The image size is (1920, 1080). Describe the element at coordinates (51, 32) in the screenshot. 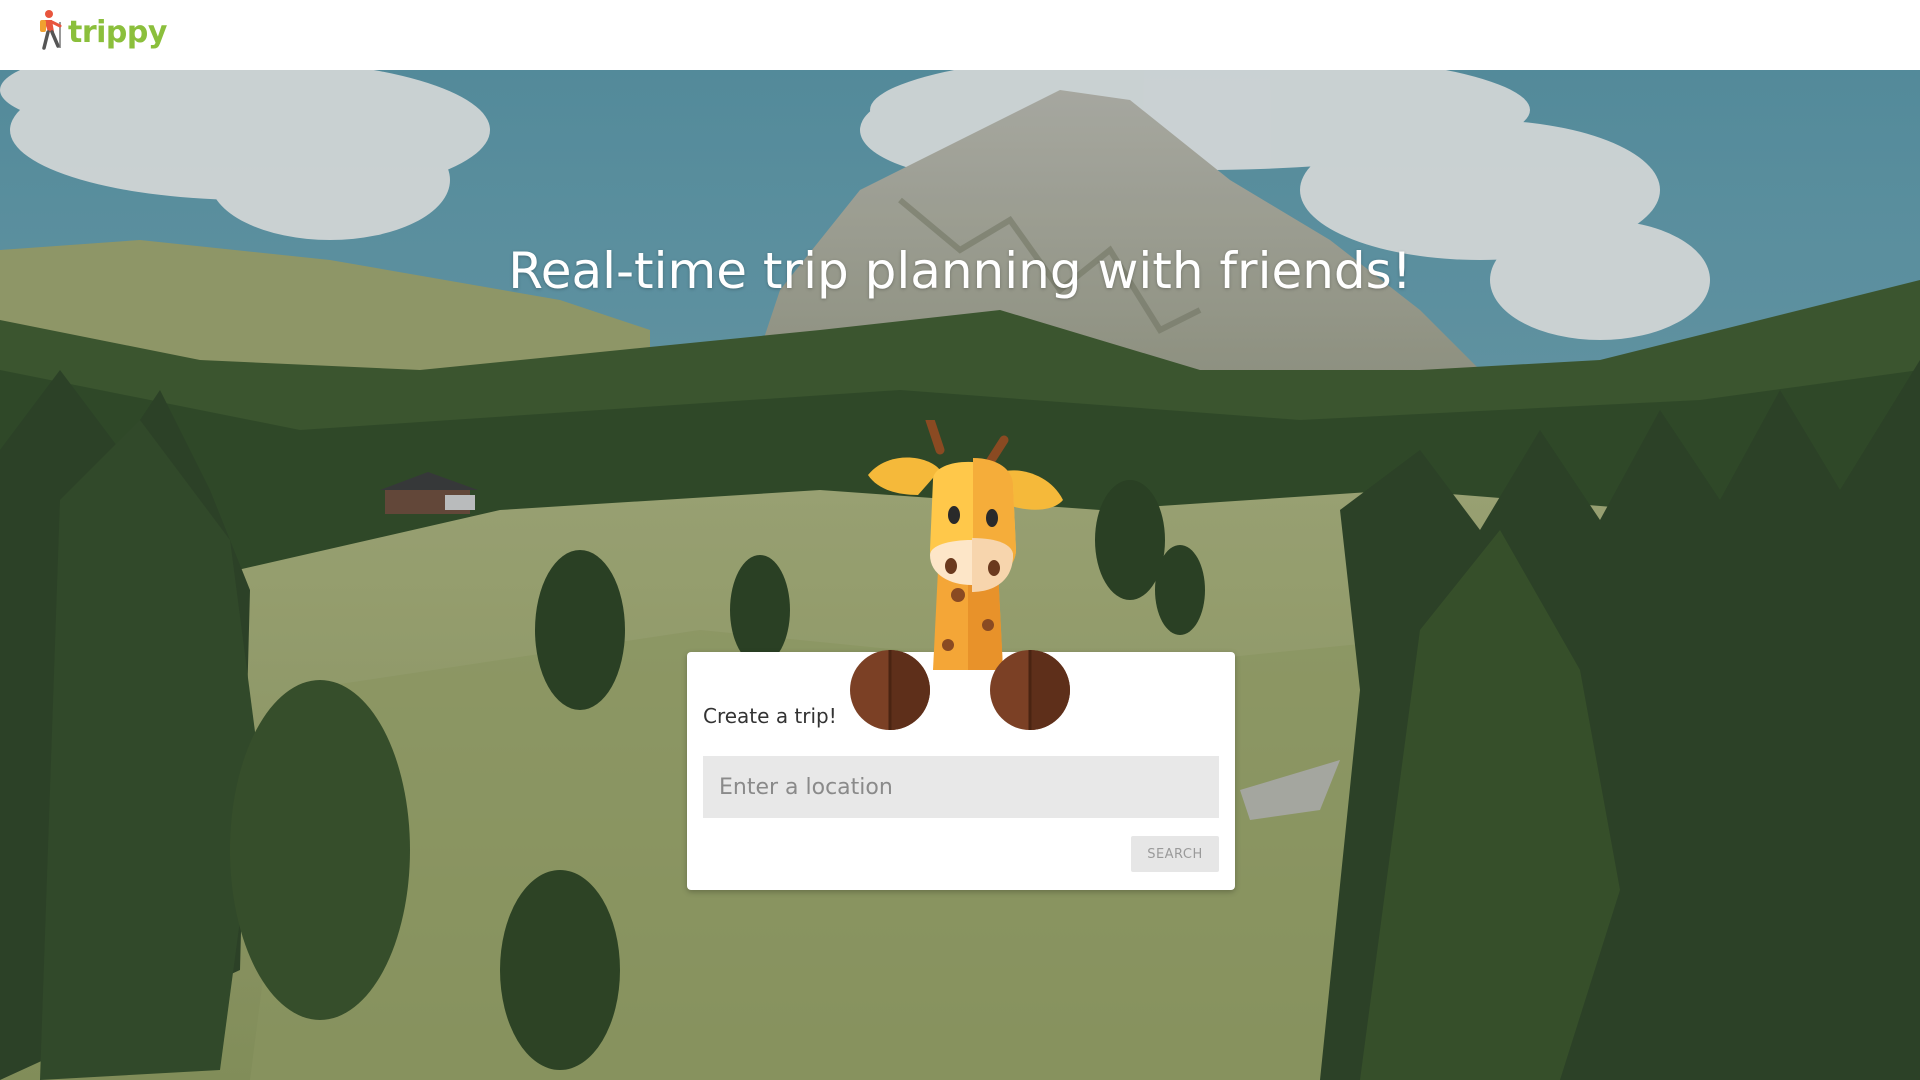

I see `hiker-icon` at that location.